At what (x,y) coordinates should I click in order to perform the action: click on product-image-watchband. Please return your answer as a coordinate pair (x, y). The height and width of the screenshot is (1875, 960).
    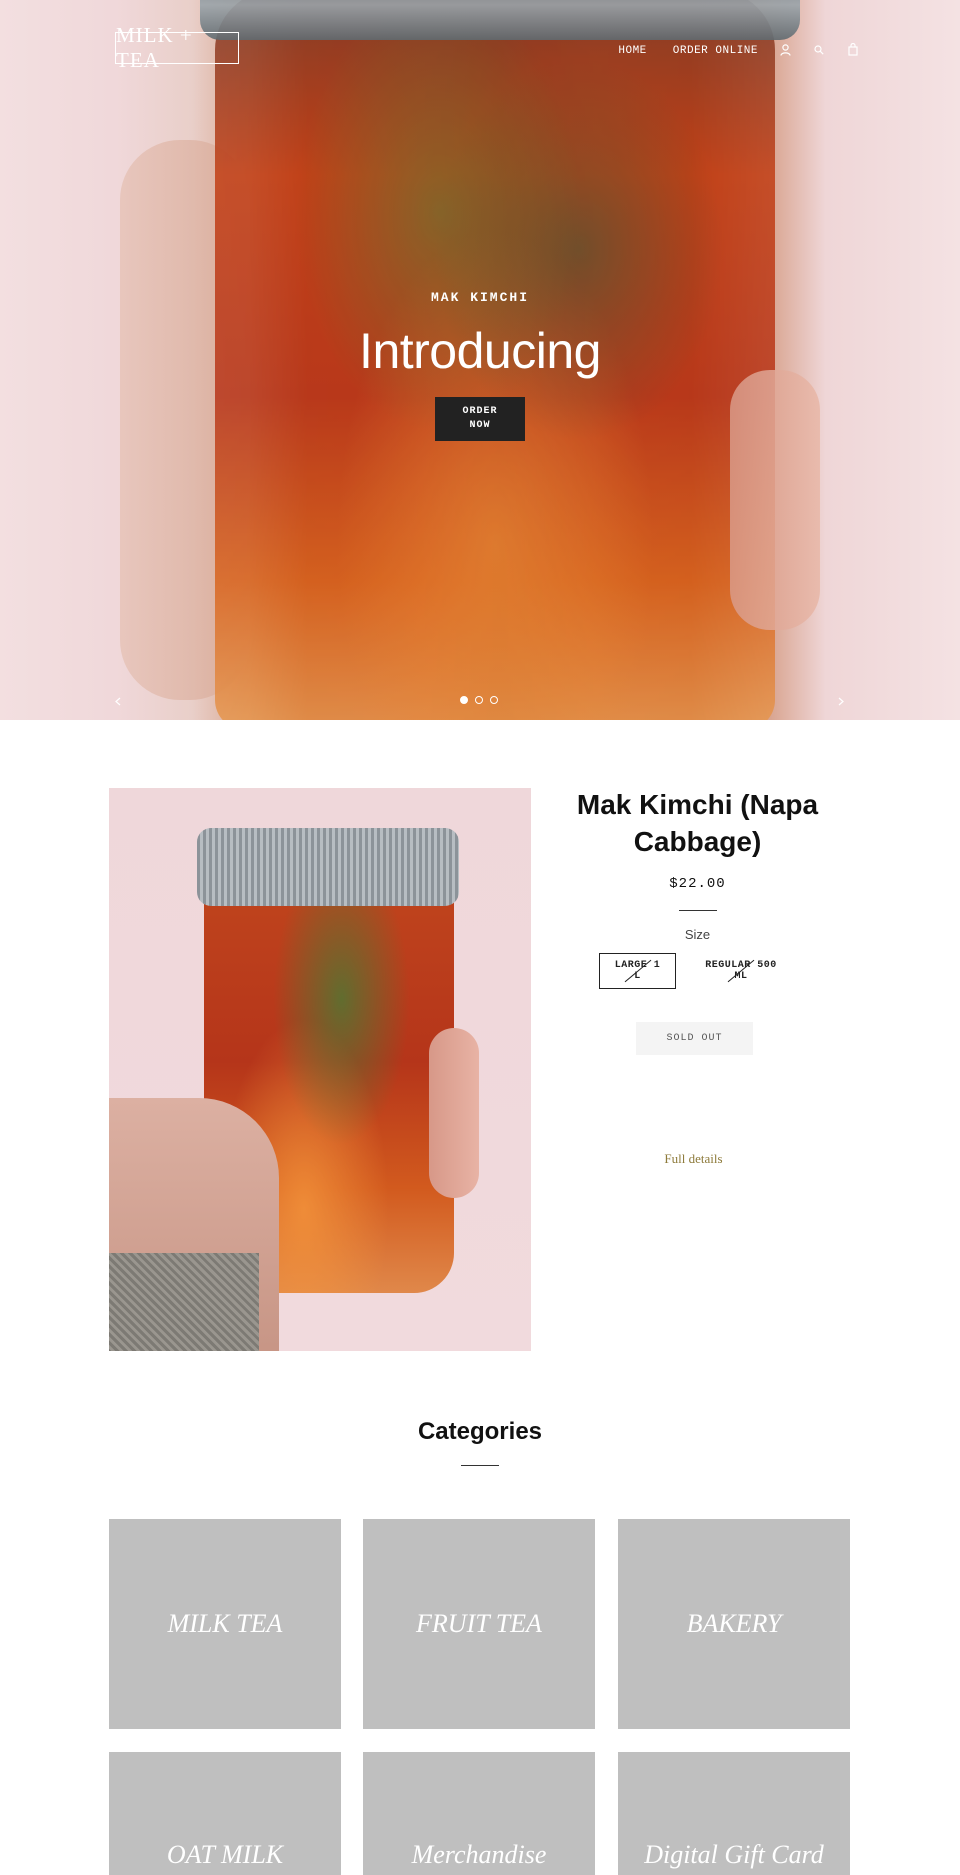
    Looking at the image, I should click on (184, 1302).